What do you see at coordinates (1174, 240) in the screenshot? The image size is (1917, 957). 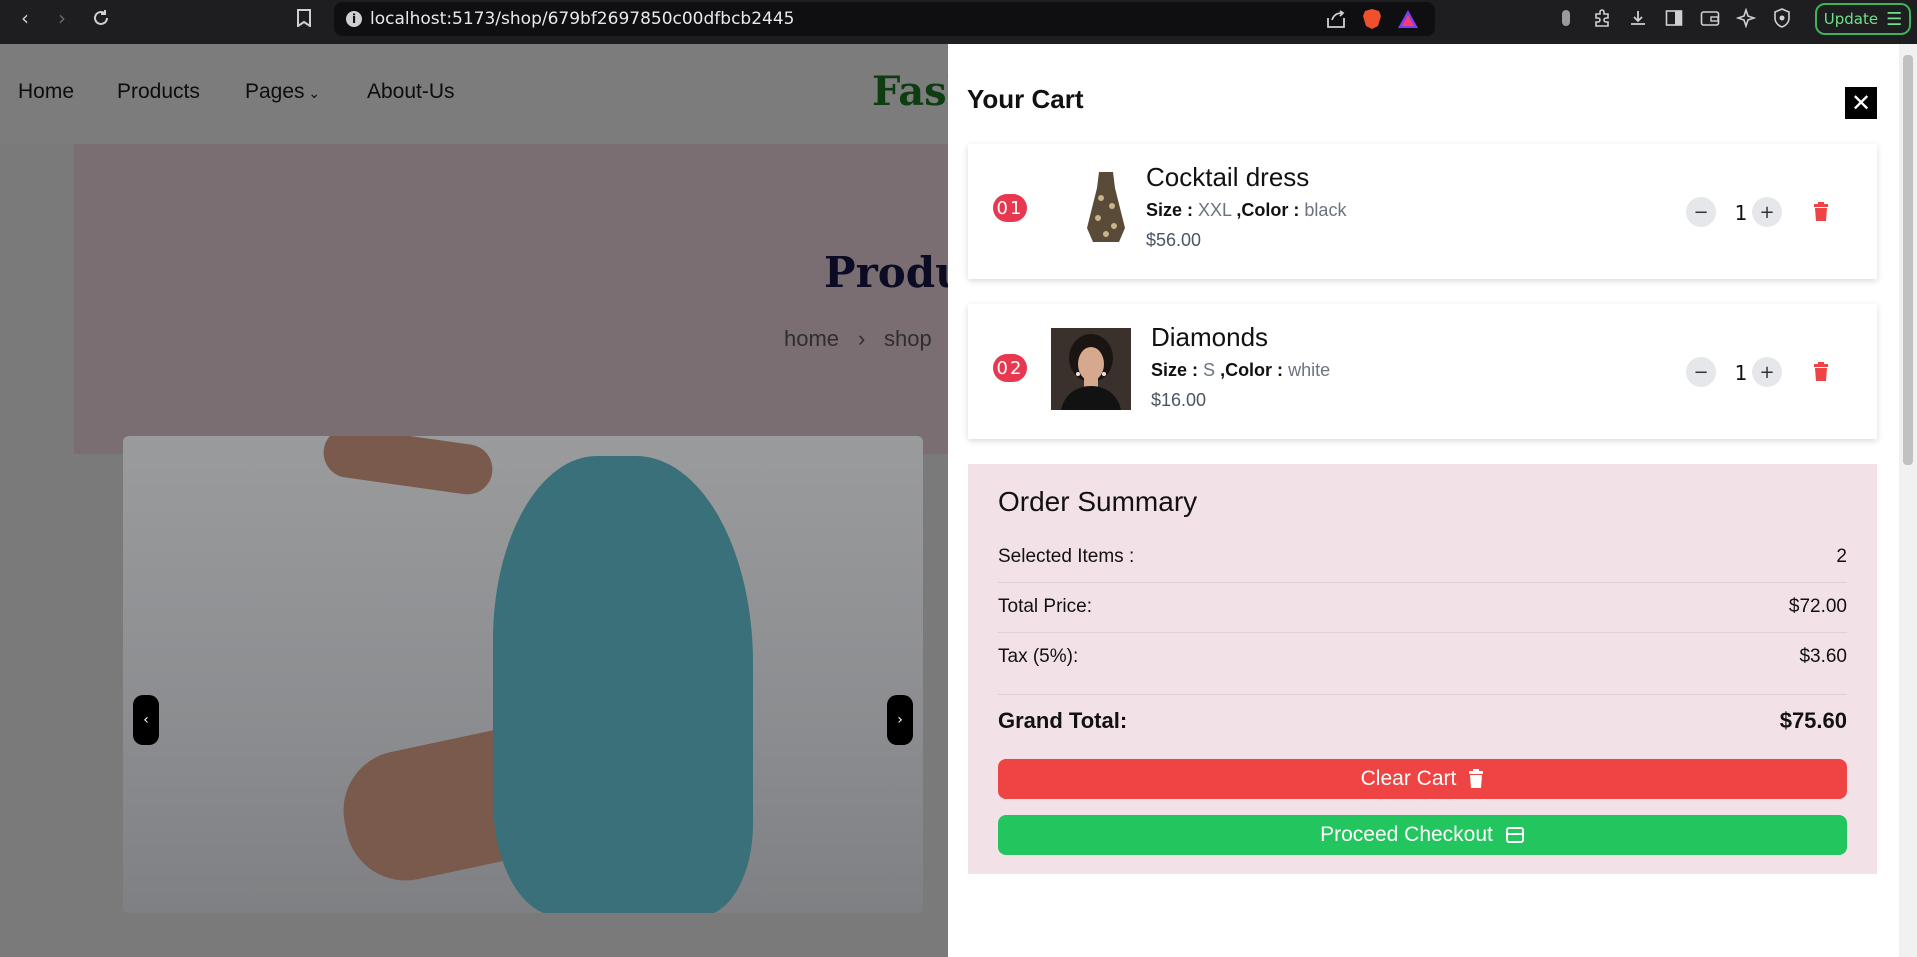 I see `item-price: $56.00` at bounding box center [1174, 240].